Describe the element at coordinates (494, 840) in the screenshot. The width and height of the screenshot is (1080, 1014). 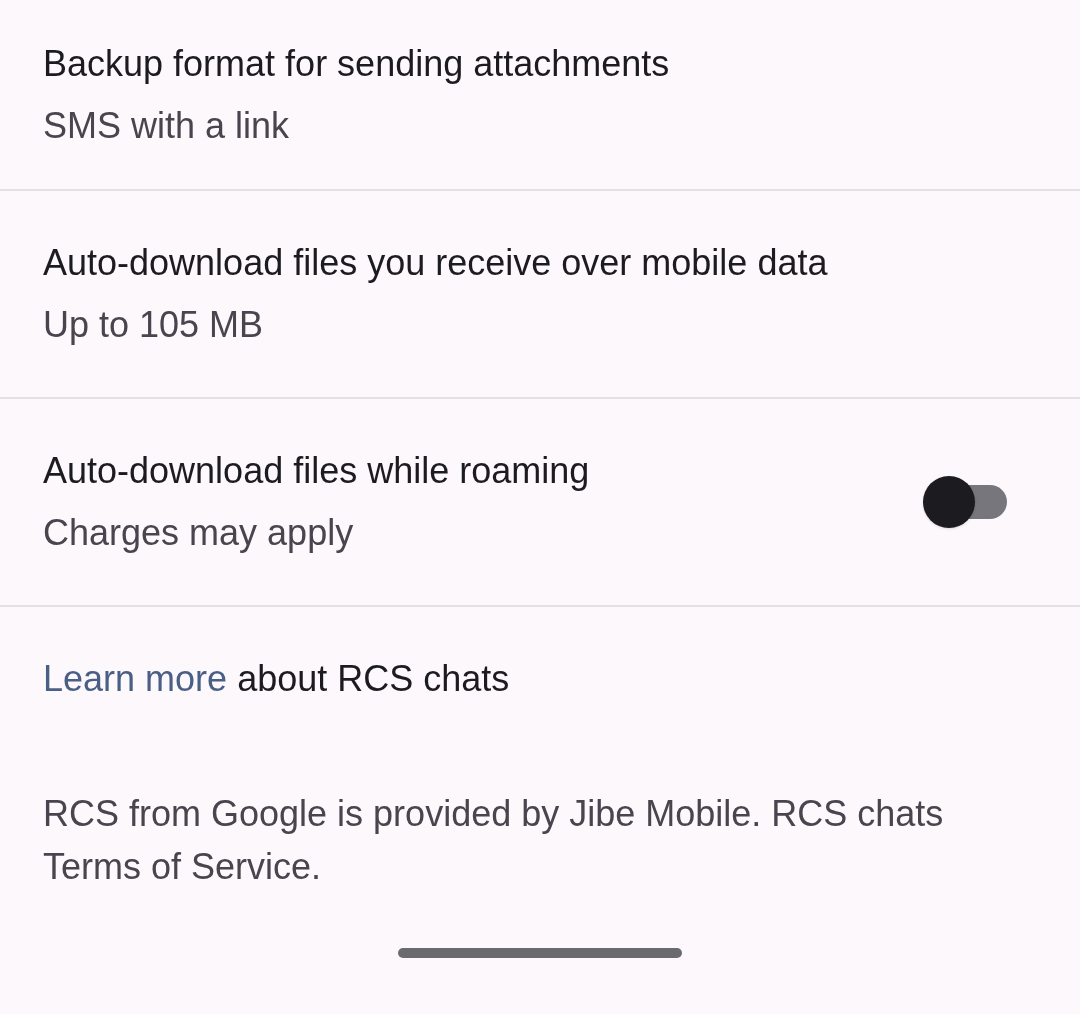
I see `provider-note: RCS from Google is provided by Jibe Mobile. RCS chats Terms of Service.` at that location.